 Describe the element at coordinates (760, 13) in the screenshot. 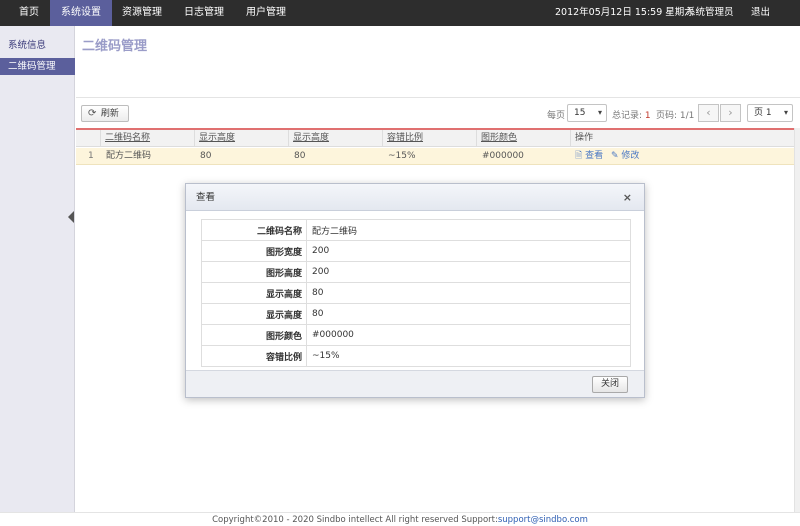

I see `logout-link: 退出` at that location.